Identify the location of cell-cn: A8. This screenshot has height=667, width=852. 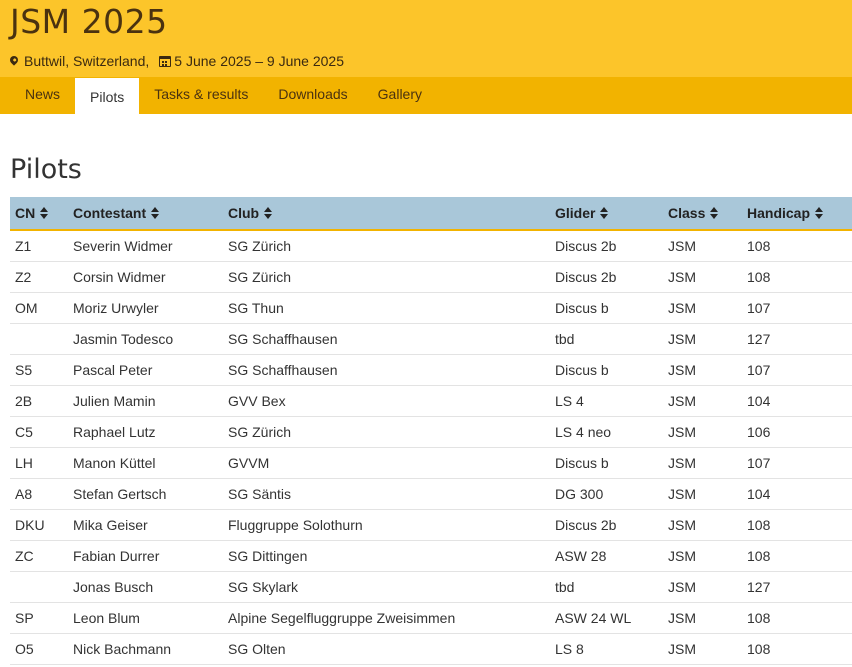
(39, 494).